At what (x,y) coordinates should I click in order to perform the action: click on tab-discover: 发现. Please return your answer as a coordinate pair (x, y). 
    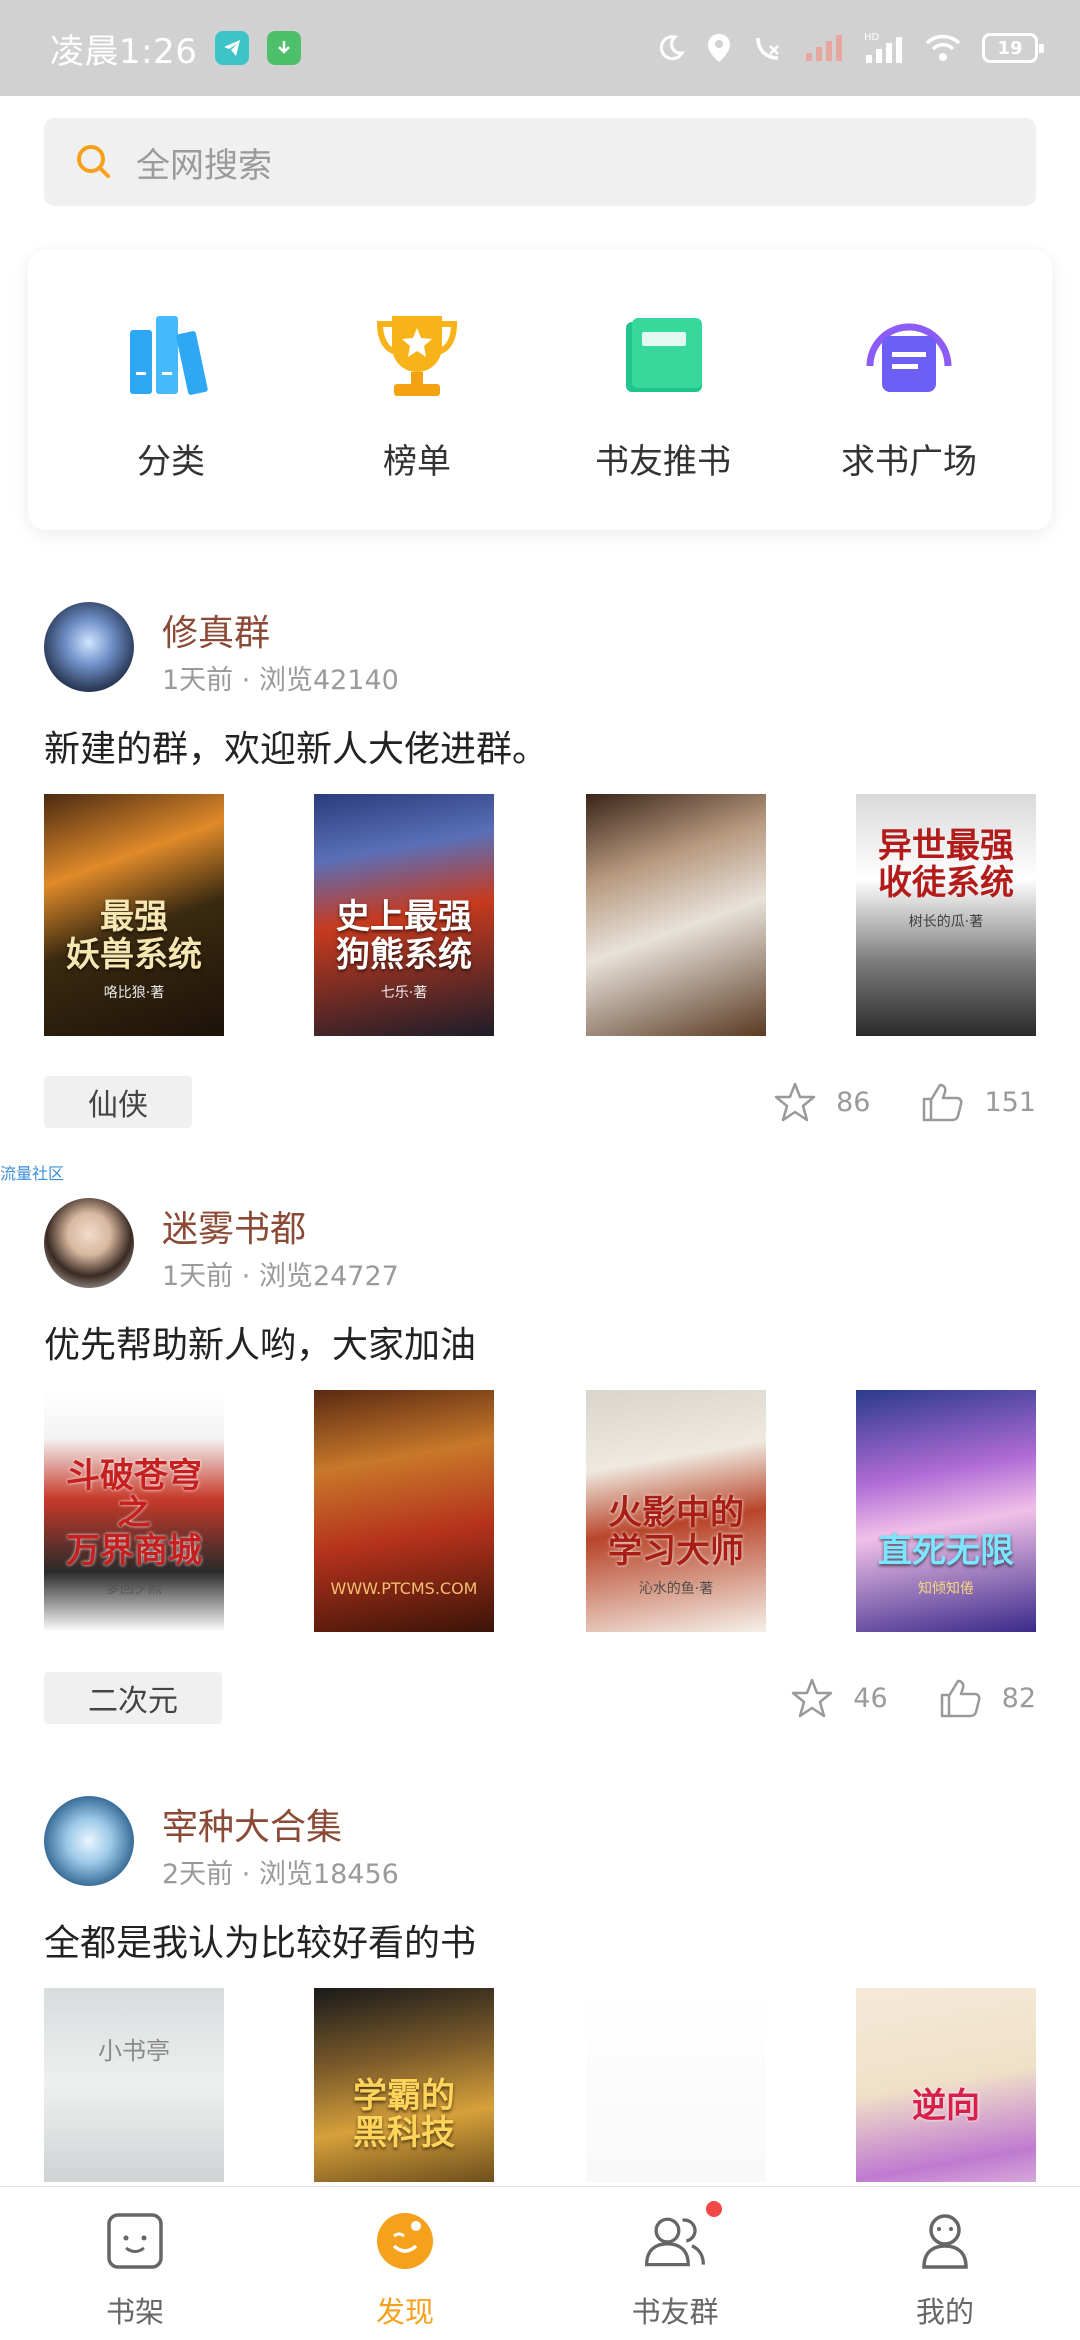
    Looking at the image, I should click on (405, 2263).